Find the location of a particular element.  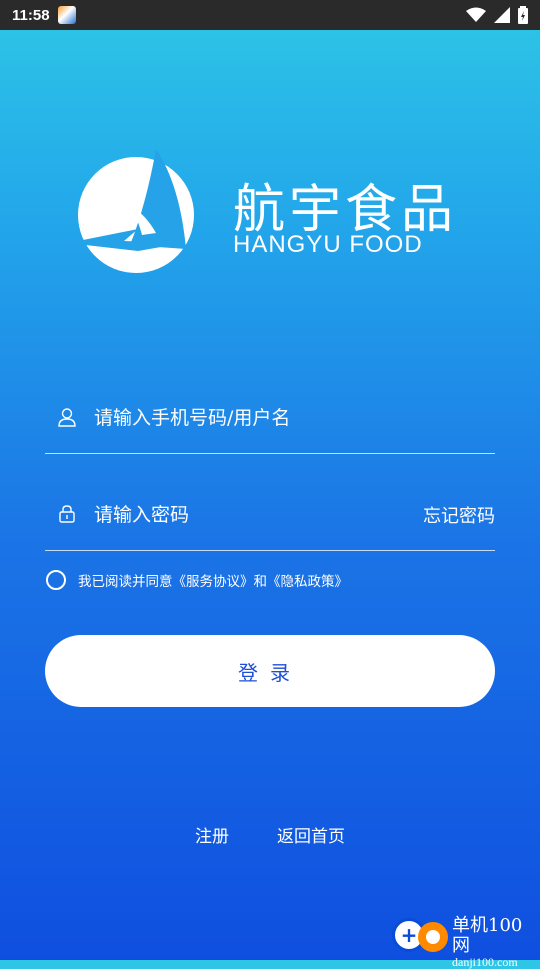

wifi-icon is located at coordinates (476, 14).